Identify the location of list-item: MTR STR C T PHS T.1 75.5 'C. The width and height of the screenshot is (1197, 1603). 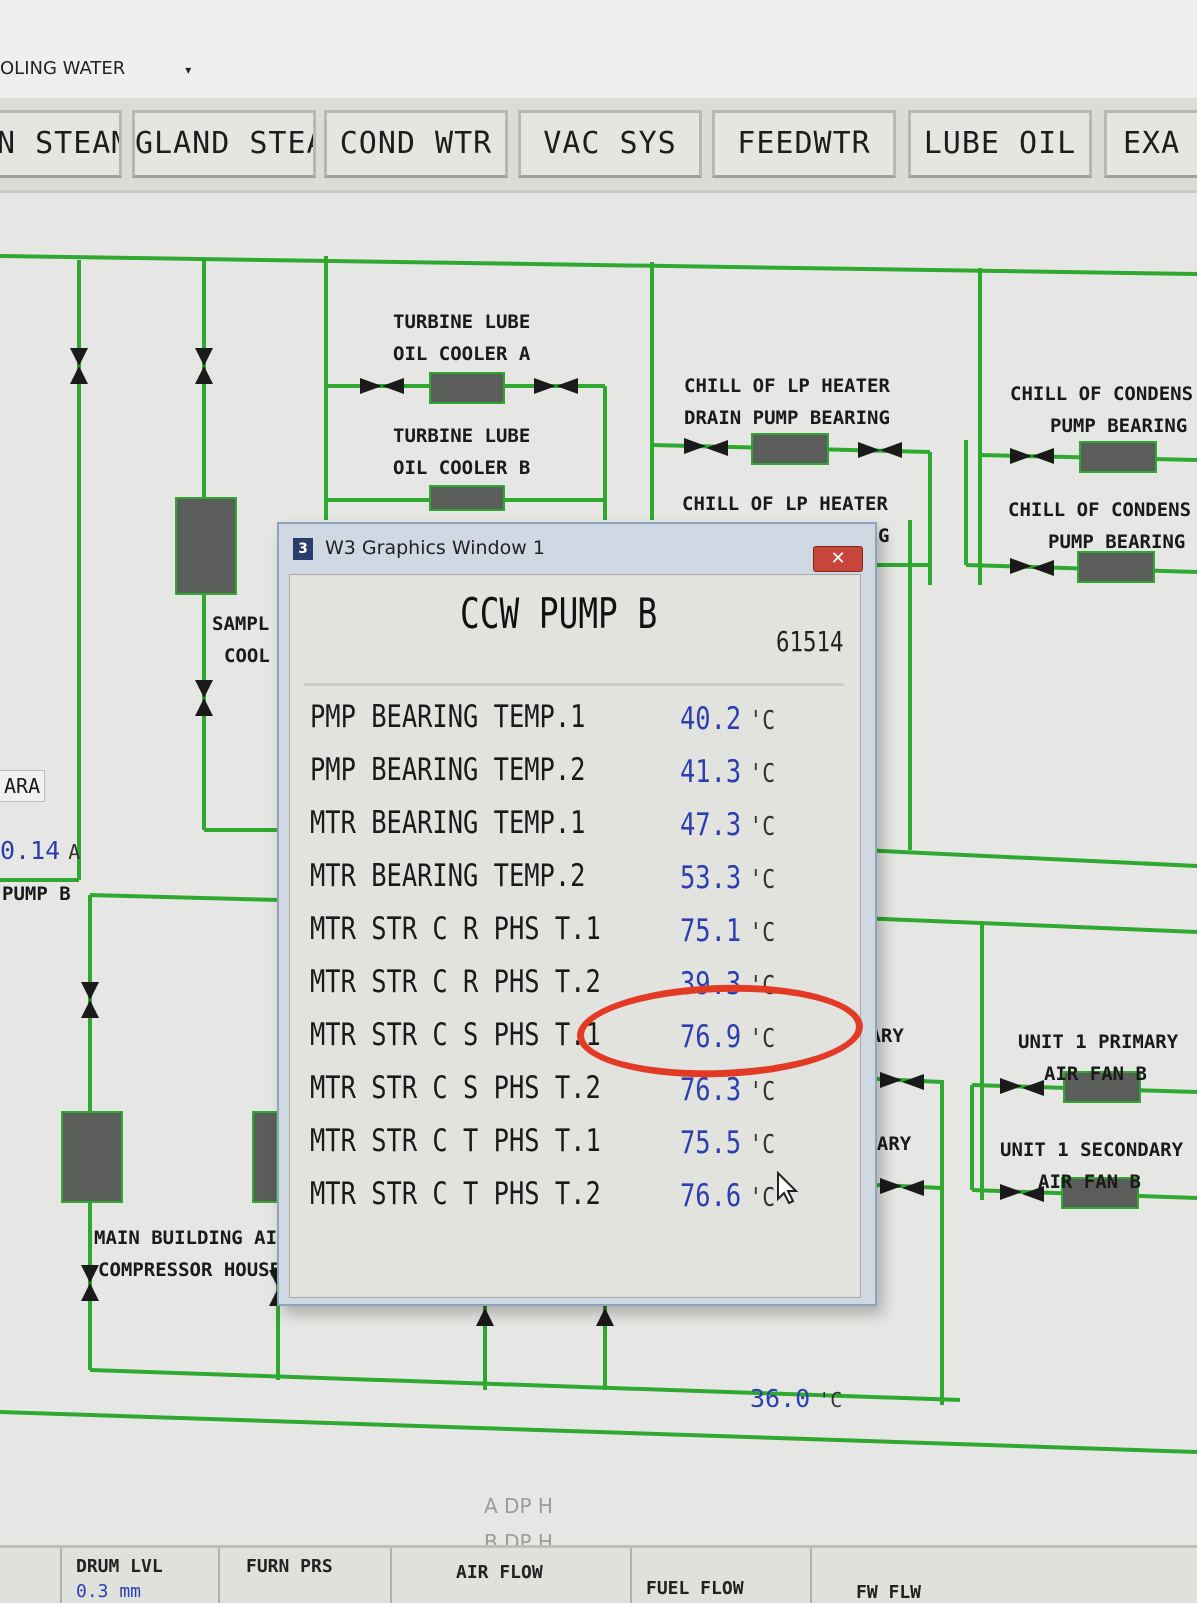
(580, 1143).